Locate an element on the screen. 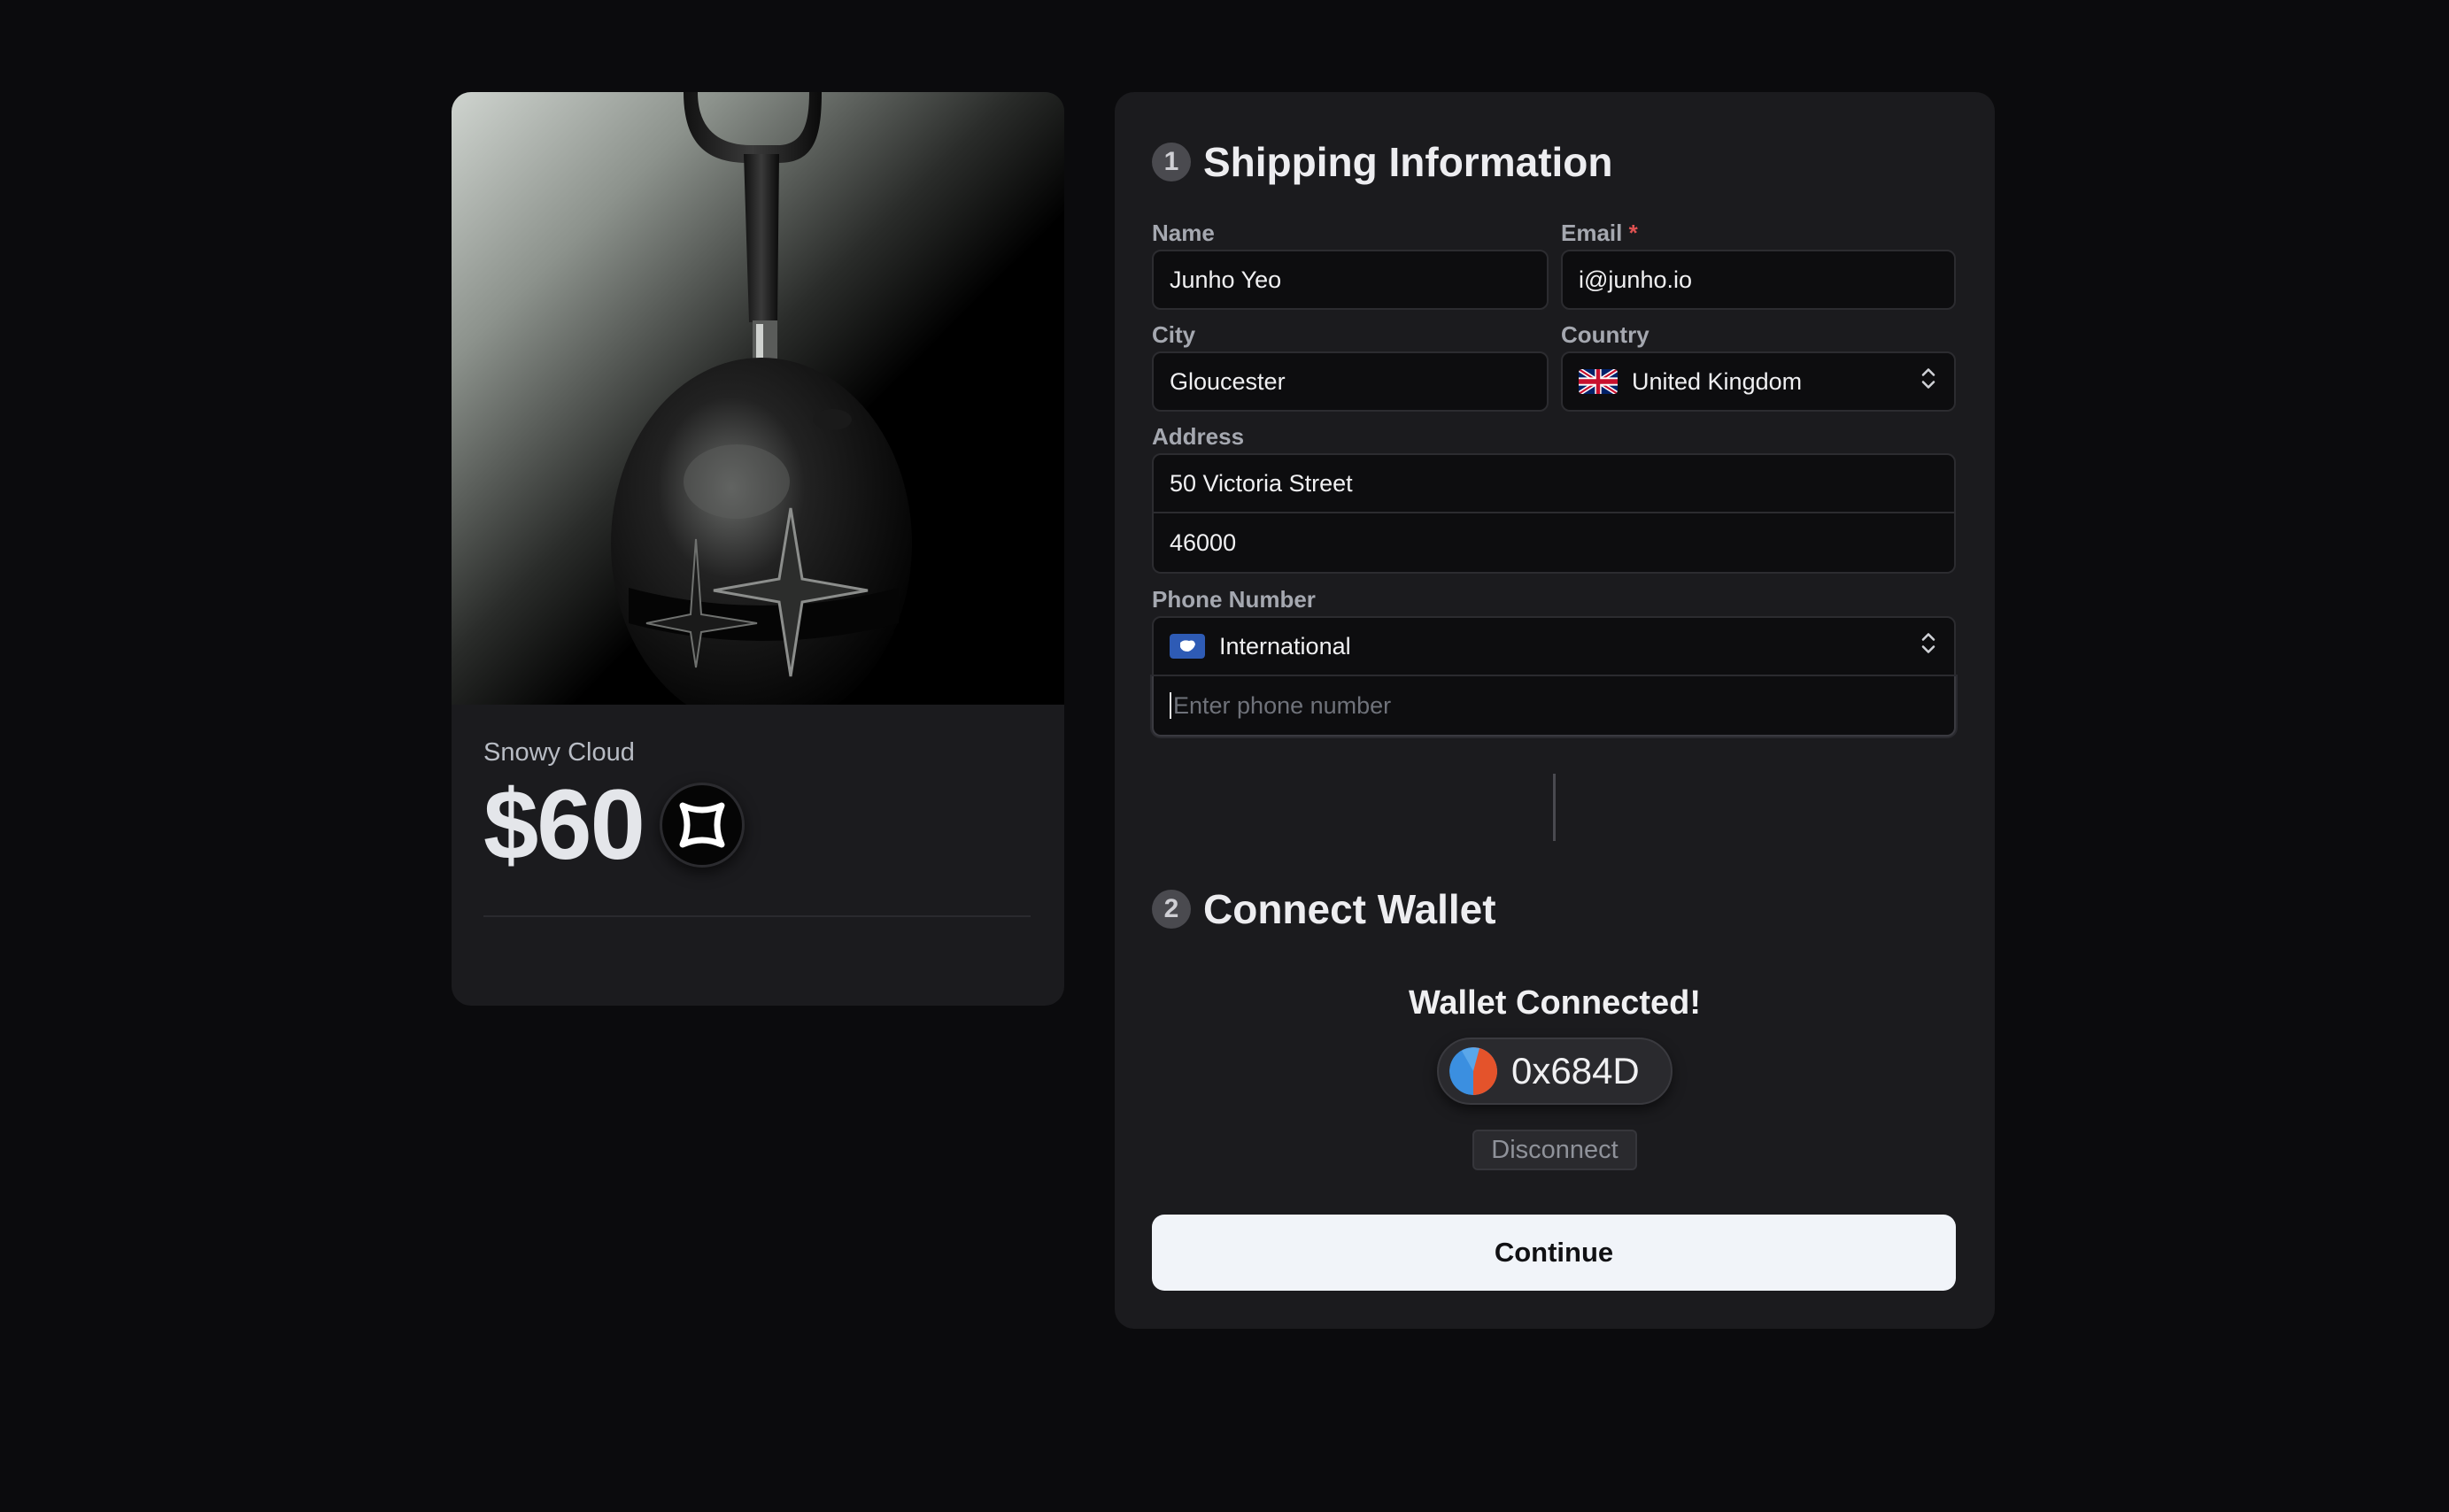  email-label: Email * is located at coordinates (1599, 233).